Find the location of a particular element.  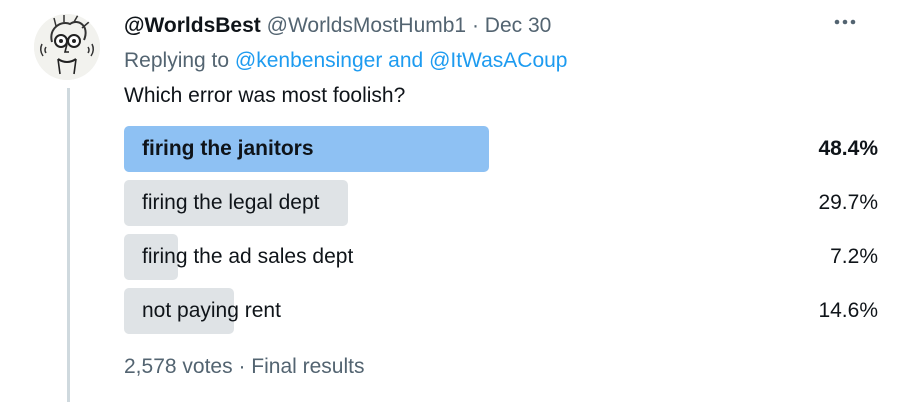

poll-option-label: firing the legal dept is located at coordinates (231, 202).